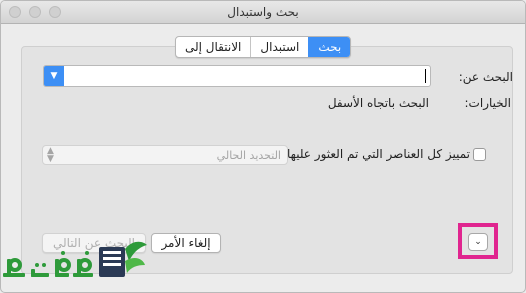 This screenshot has height=293, width=526. I want to click on fikra-watermark-logo, so click(75, 259).